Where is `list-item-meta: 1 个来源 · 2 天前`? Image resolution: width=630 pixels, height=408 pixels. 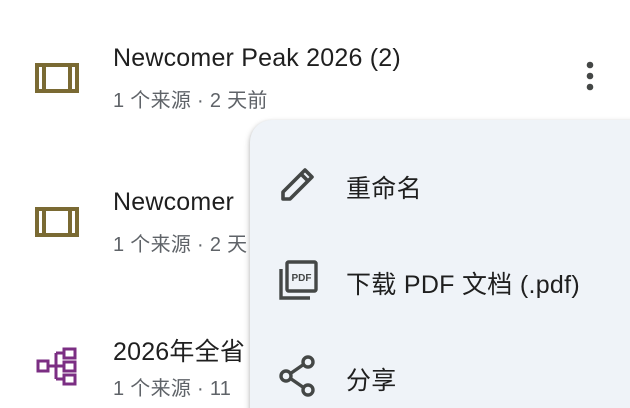 list-item-meta: 1 个来源 · 2 天前 is located at coordinates (190, 101).